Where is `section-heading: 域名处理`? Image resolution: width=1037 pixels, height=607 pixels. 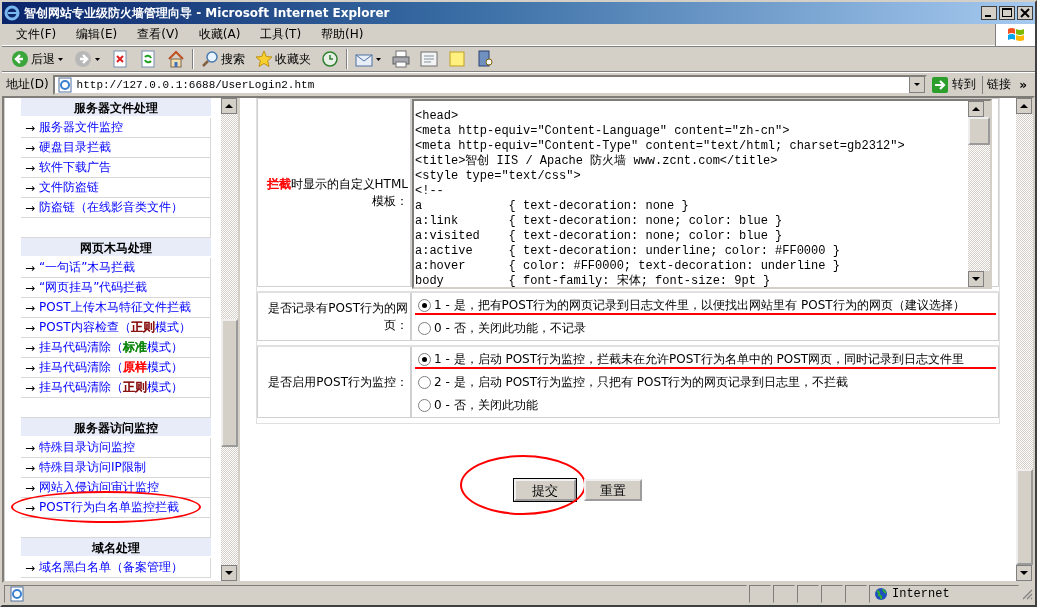 section-heading: 域名处理 is located at coordinates (116, 548).